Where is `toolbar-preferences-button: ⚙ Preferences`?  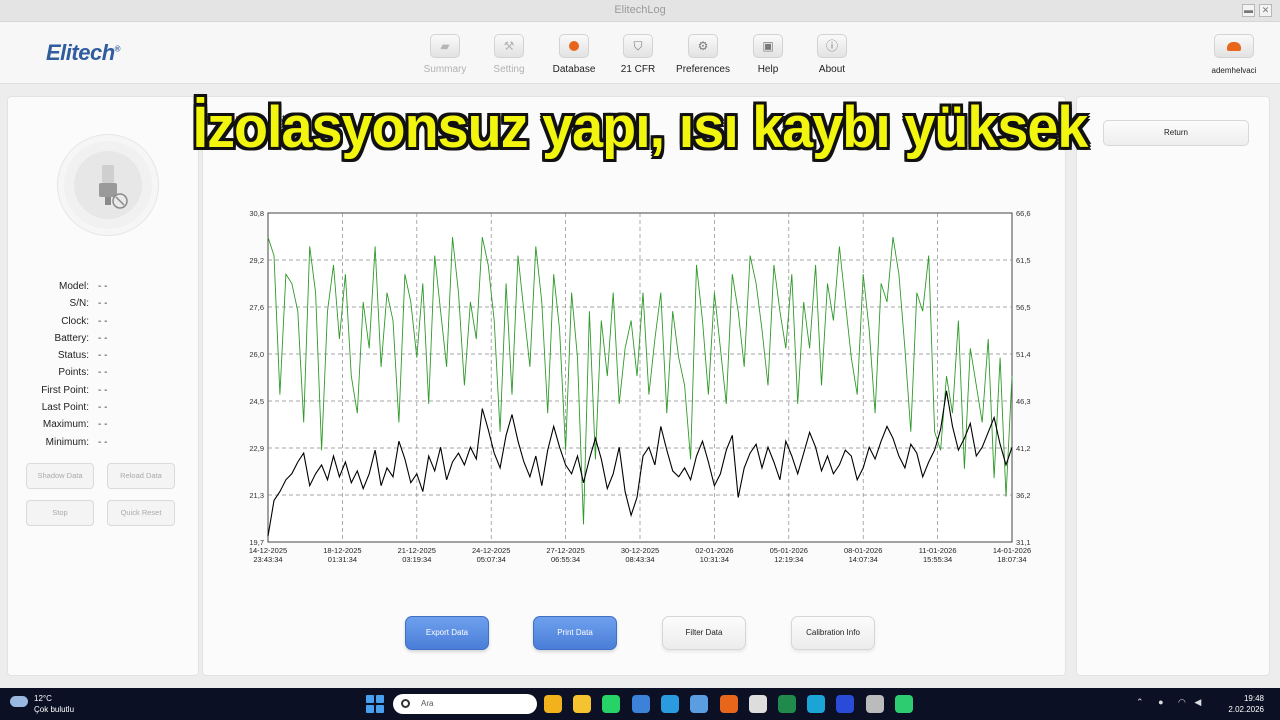 toolbar-preferences-button: ⚙ Preferences is located at coordinates (703, 54).